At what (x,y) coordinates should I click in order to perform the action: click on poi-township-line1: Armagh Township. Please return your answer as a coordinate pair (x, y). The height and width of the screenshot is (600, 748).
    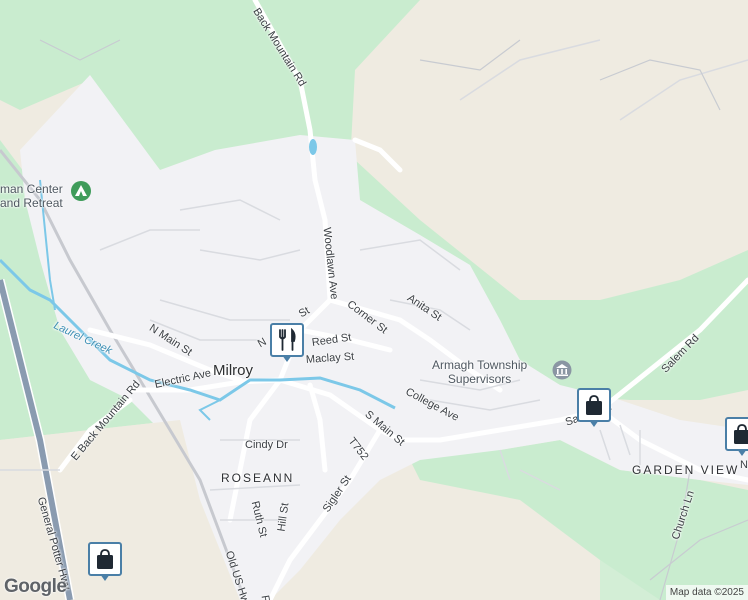
    Looking at the image, I should click on (480, 365).